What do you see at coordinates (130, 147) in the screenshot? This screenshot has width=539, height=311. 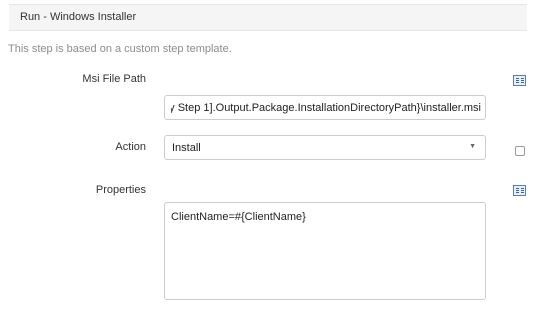 I see `action-label: Action` at bounding box center [130, 147].